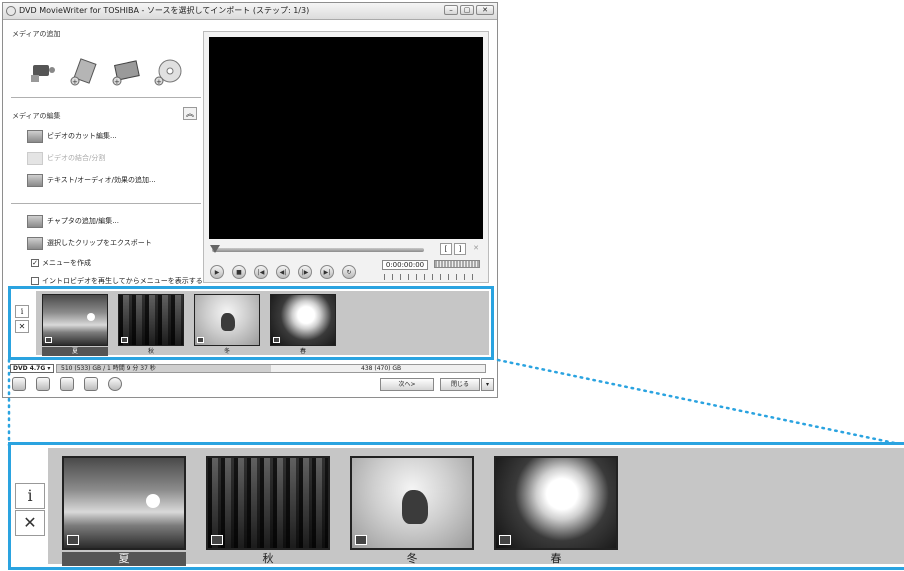 This screenshot has height=571, width=904. What do you see at coordinates (43, 384) in the screenshot?
I see `preferences-gear-icon` at bounding box center [43, 384].